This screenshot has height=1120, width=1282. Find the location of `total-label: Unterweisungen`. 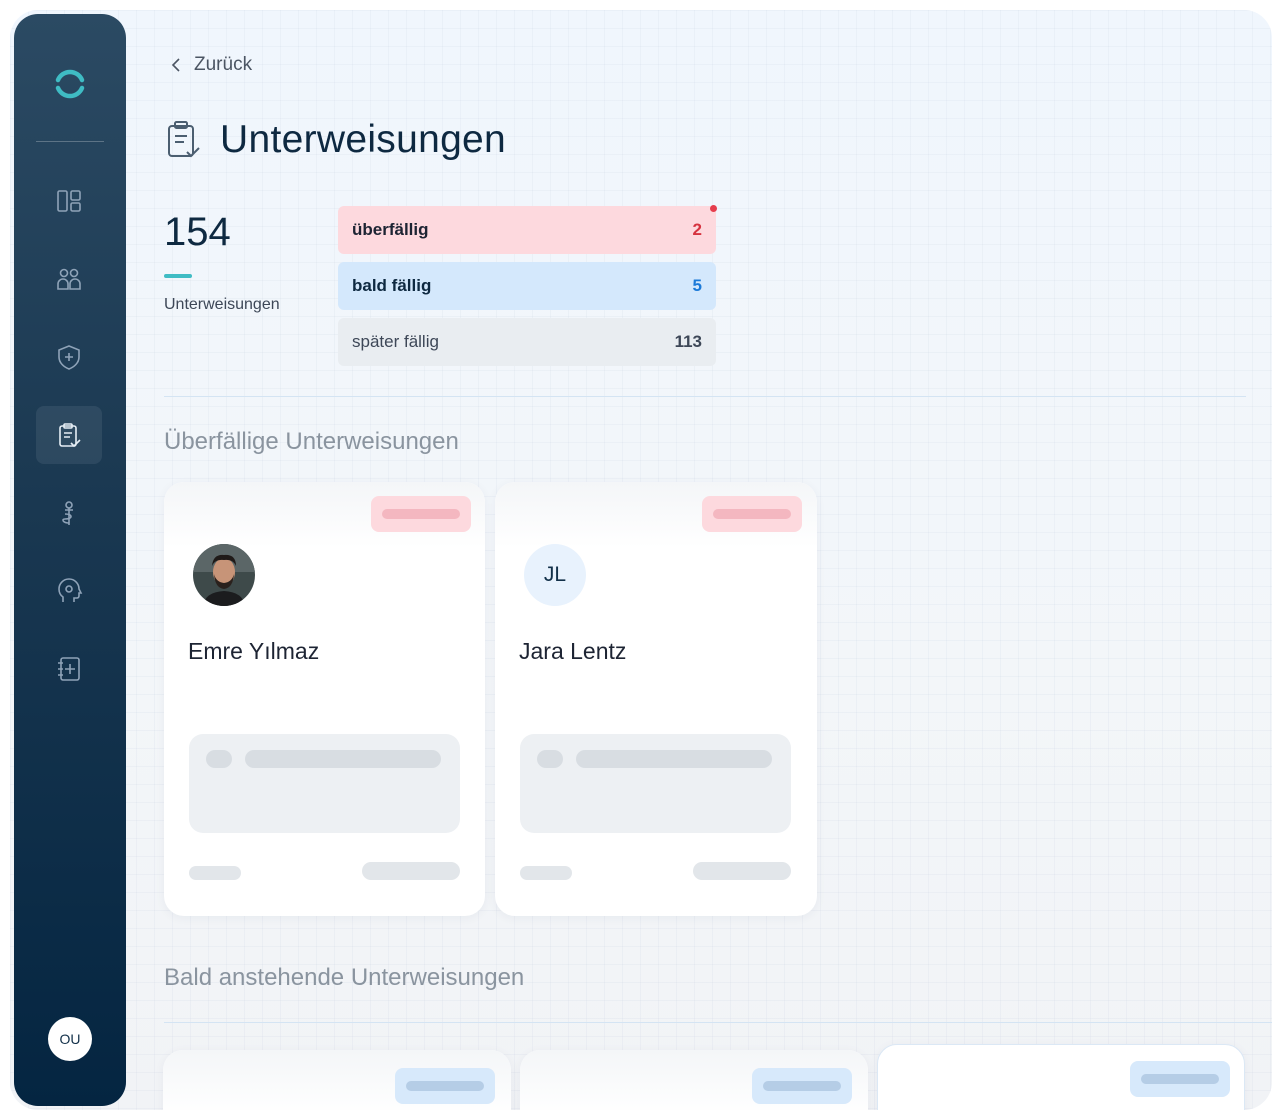

total-label: Unterweisungen is located at coordinates (222, 304).